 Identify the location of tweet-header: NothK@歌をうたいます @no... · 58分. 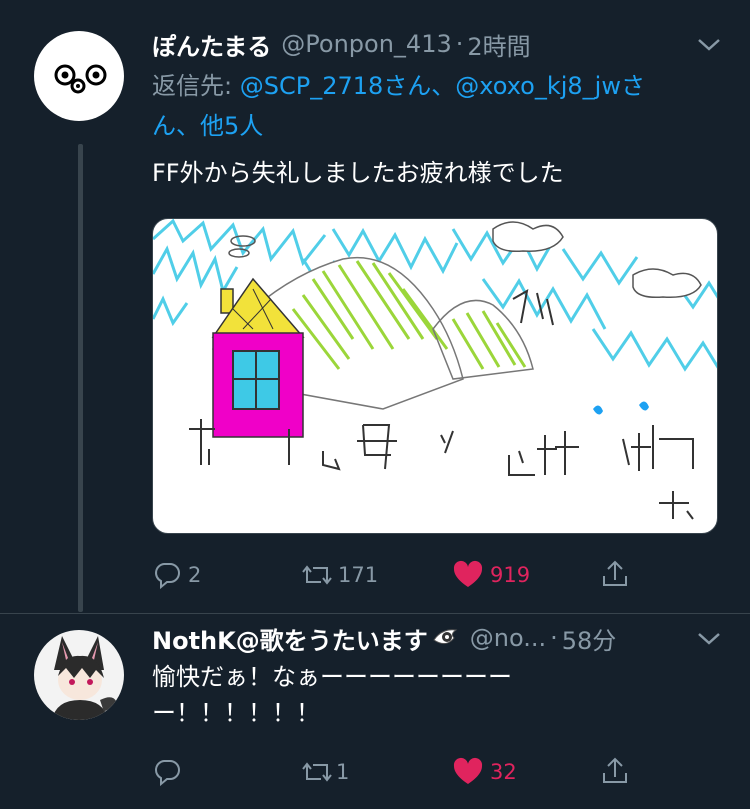
(384, 638).